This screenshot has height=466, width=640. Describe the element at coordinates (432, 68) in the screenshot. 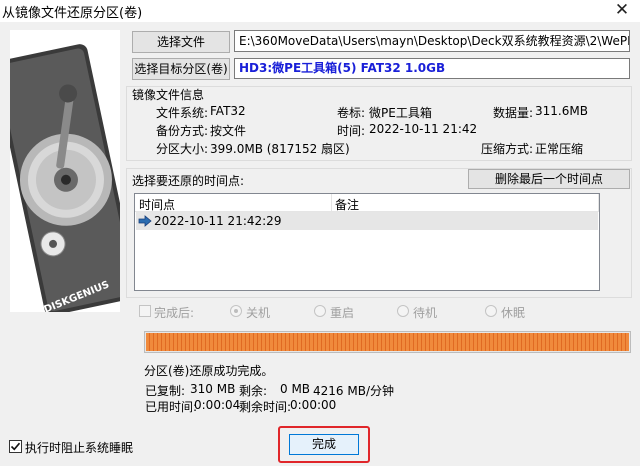

I see `target-partition-field: HD3:微PE工具箱(5) FAT32 1.0GB` at that location.